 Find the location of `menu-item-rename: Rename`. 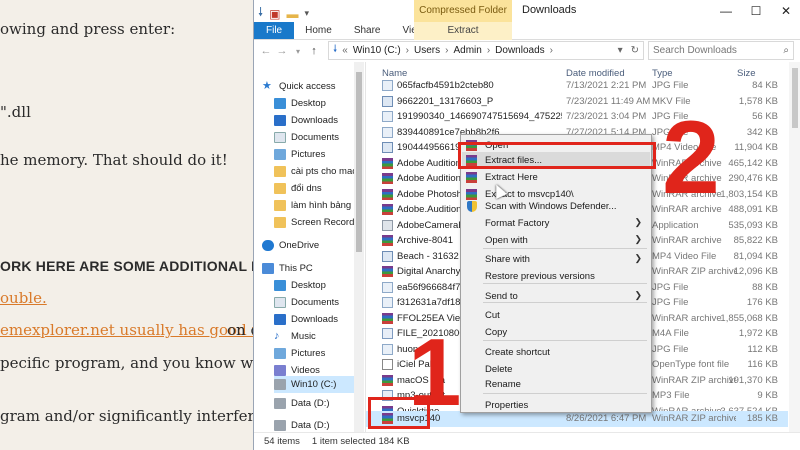

menu-item-rename: Rename is located at coordinates (556, 384).